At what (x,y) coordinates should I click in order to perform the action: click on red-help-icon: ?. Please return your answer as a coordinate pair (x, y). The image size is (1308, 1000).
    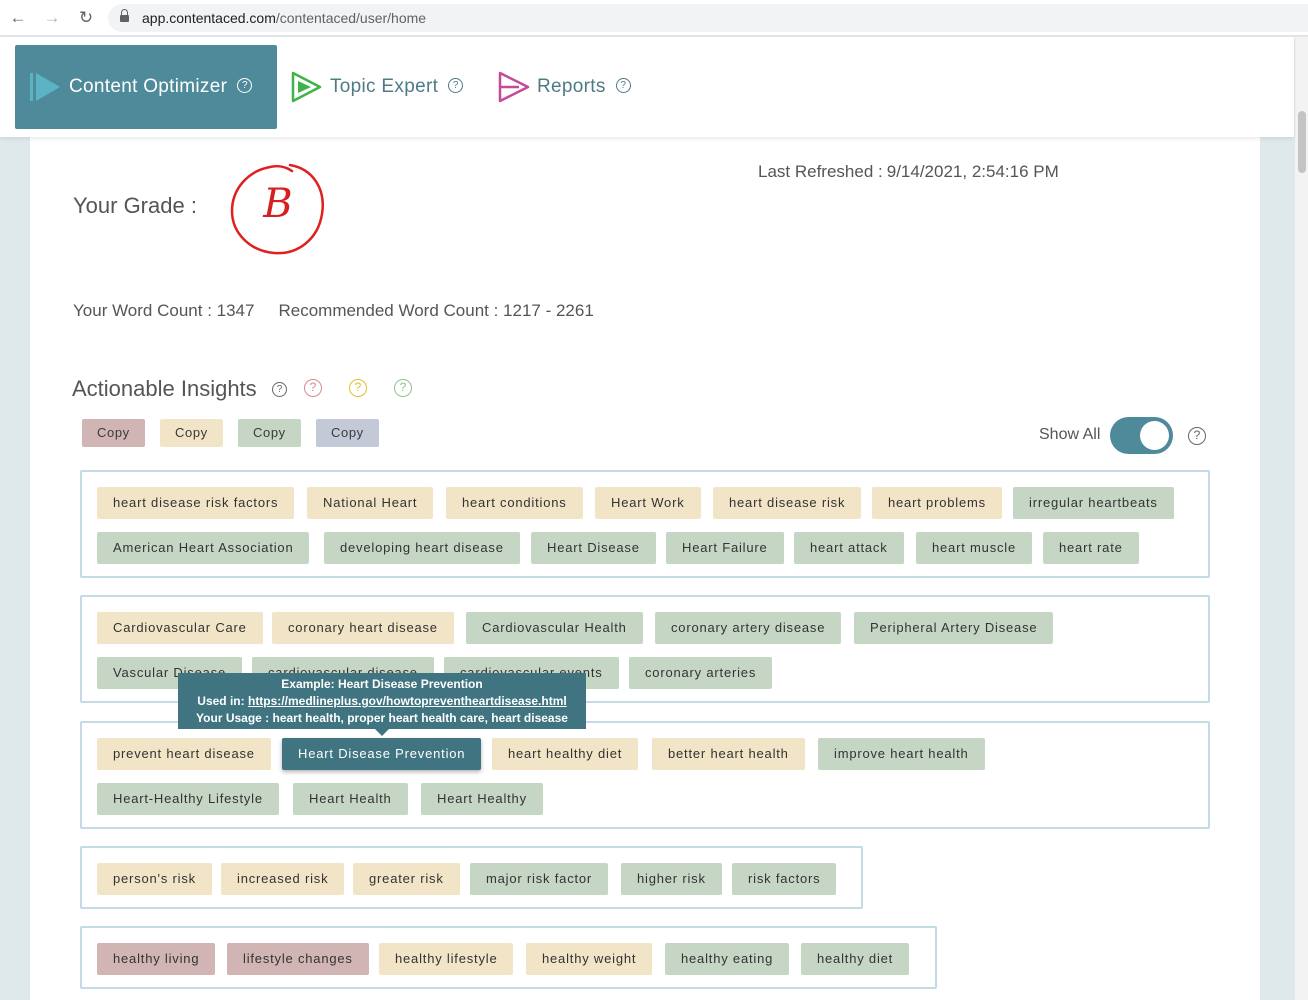
    Looking at the image, I should click on (313, 388).